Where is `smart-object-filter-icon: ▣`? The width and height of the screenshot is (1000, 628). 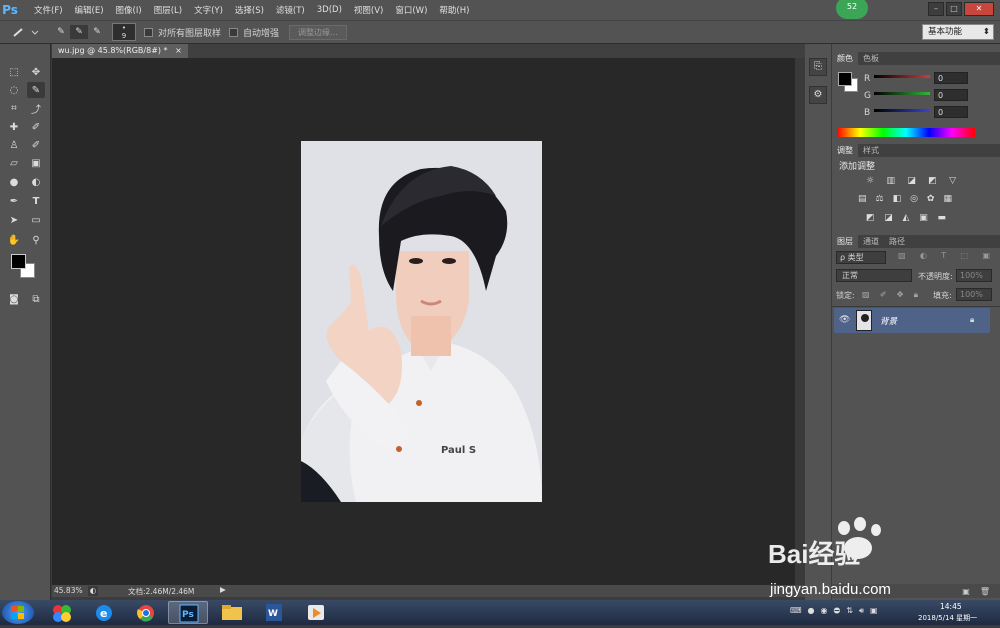 smart-object-filter-icon: ▣ is located at coordinates (986, 257).